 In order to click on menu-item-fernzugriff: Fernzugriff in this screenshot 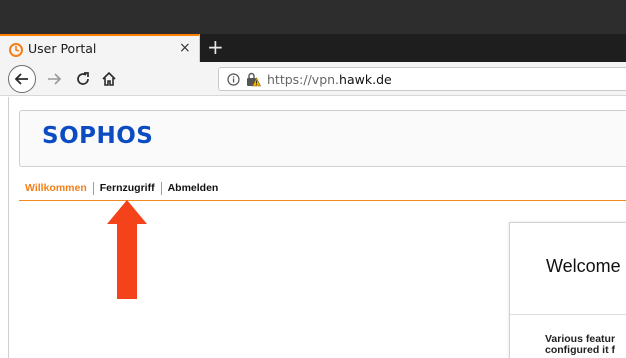, I will do `click(127, 188)`.